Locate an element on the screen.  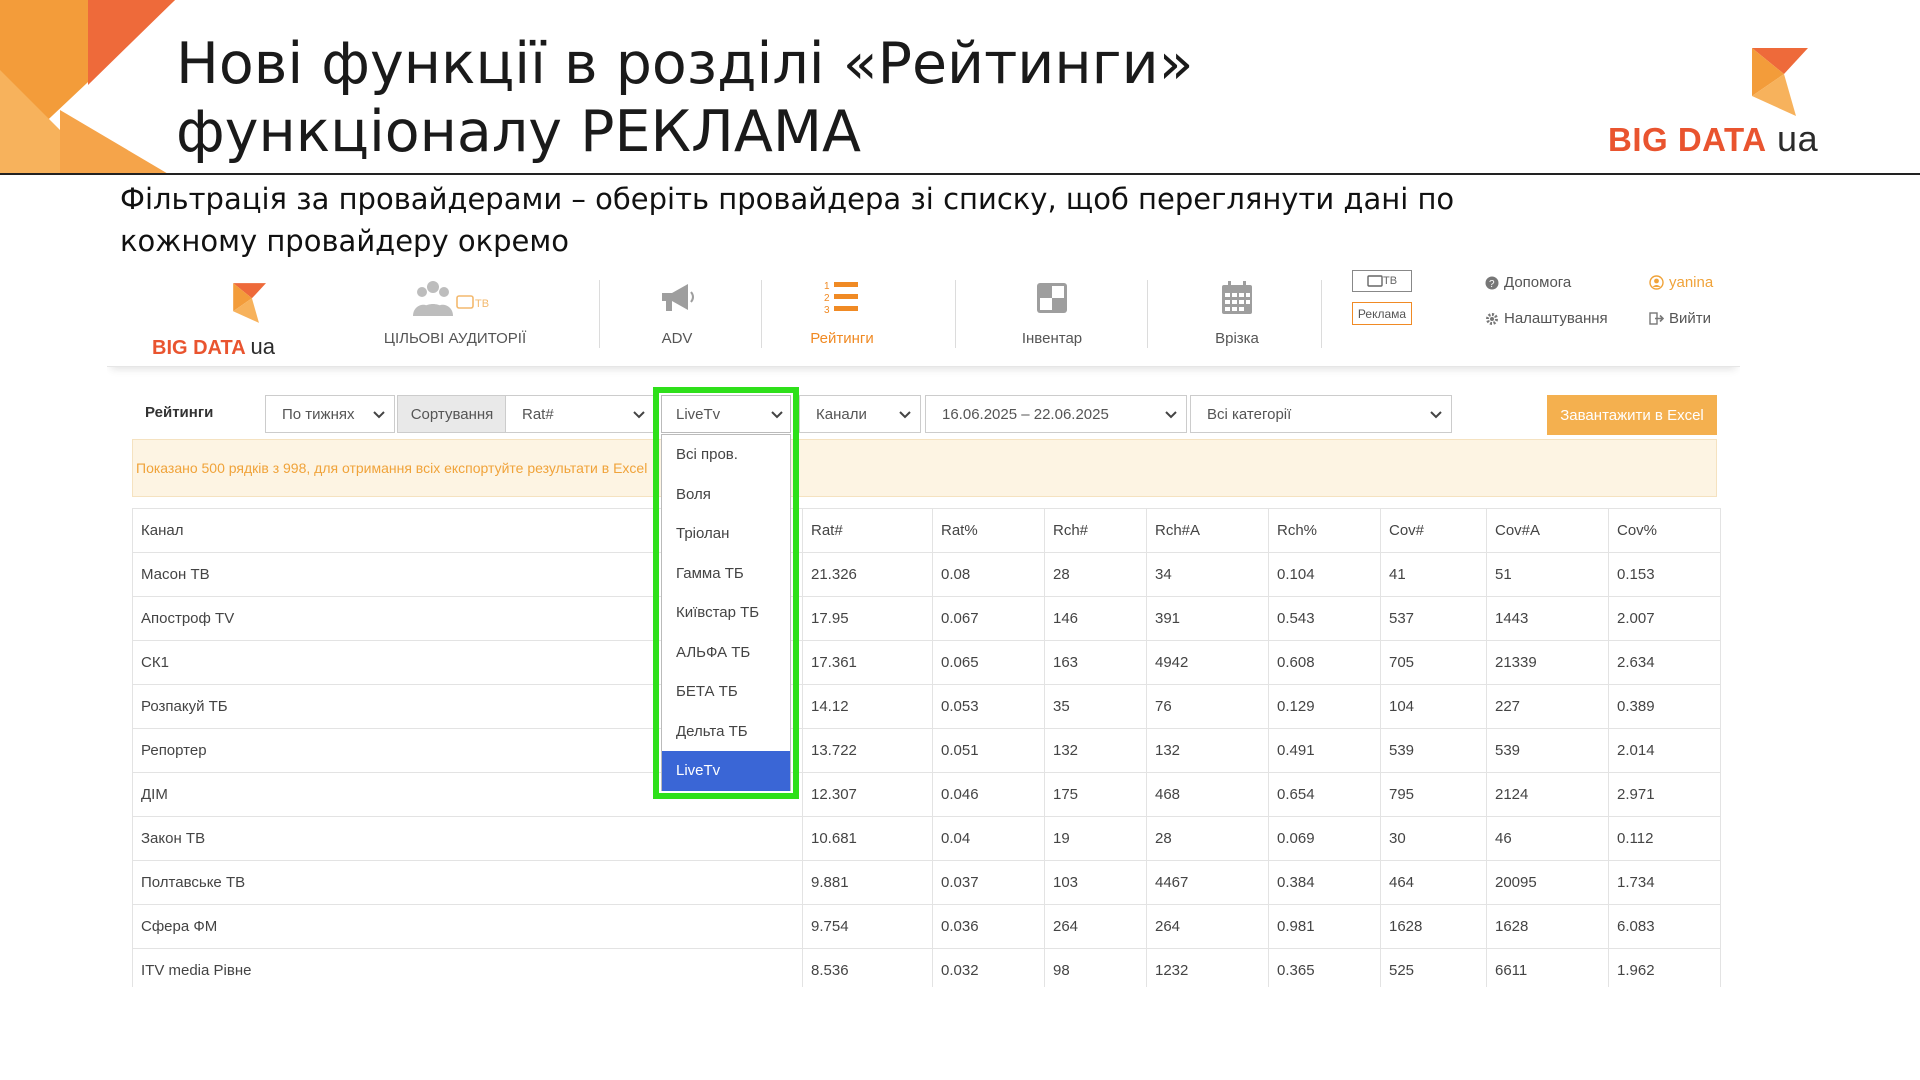
nav-inventory: Інвентар is located at coordinates (1052, 317).